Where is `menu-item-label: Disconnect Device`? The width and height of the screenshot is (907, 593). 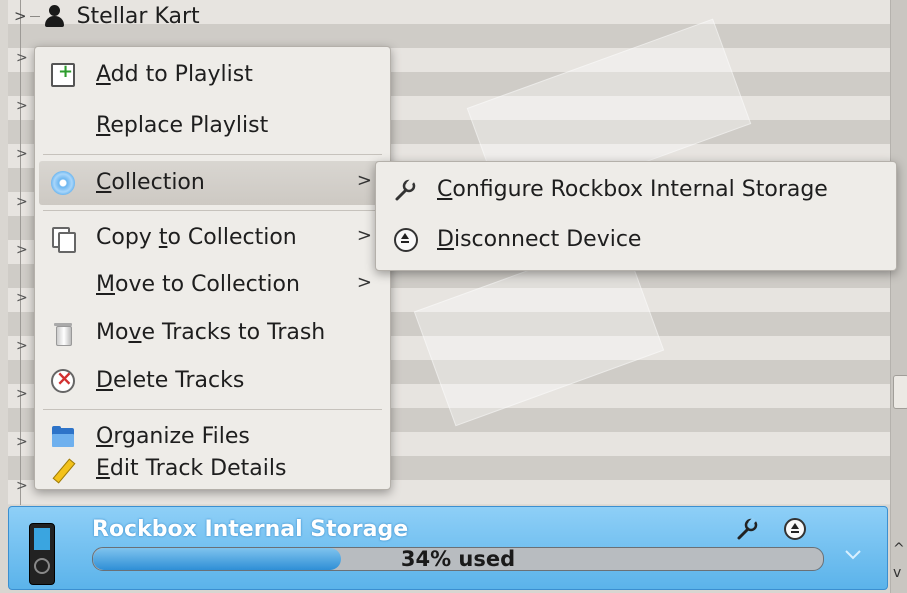 menu-item-label: Disconnect Device is located at coordinates (539, 239).